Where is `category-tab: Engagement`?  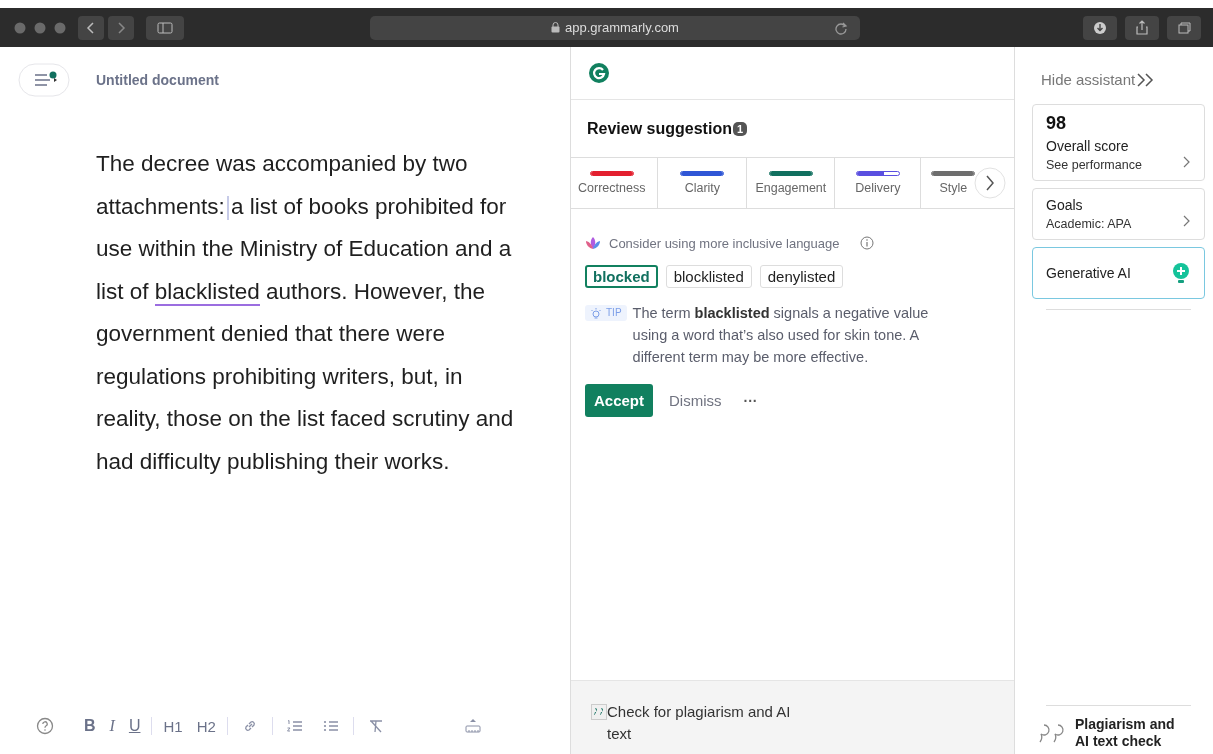 category-tab: Engagement is located at coordinates (791, 183).